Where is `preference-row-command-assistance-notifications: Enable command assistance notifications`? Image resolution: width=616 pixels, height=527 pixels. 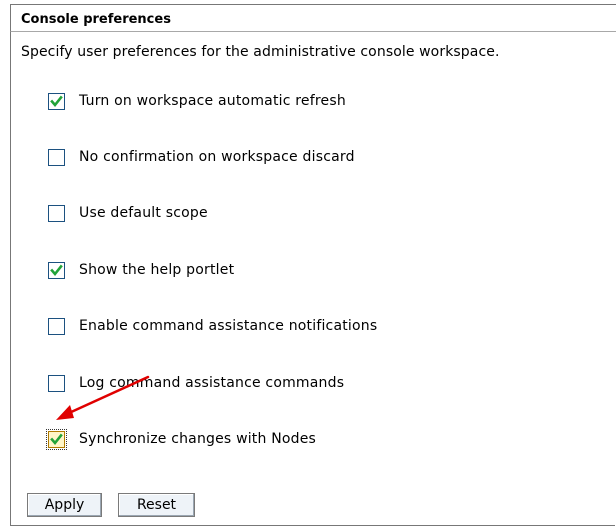 preference-row-command-assistance-notifications: Enable command assistance notifications is located at coordinates (212, 326).